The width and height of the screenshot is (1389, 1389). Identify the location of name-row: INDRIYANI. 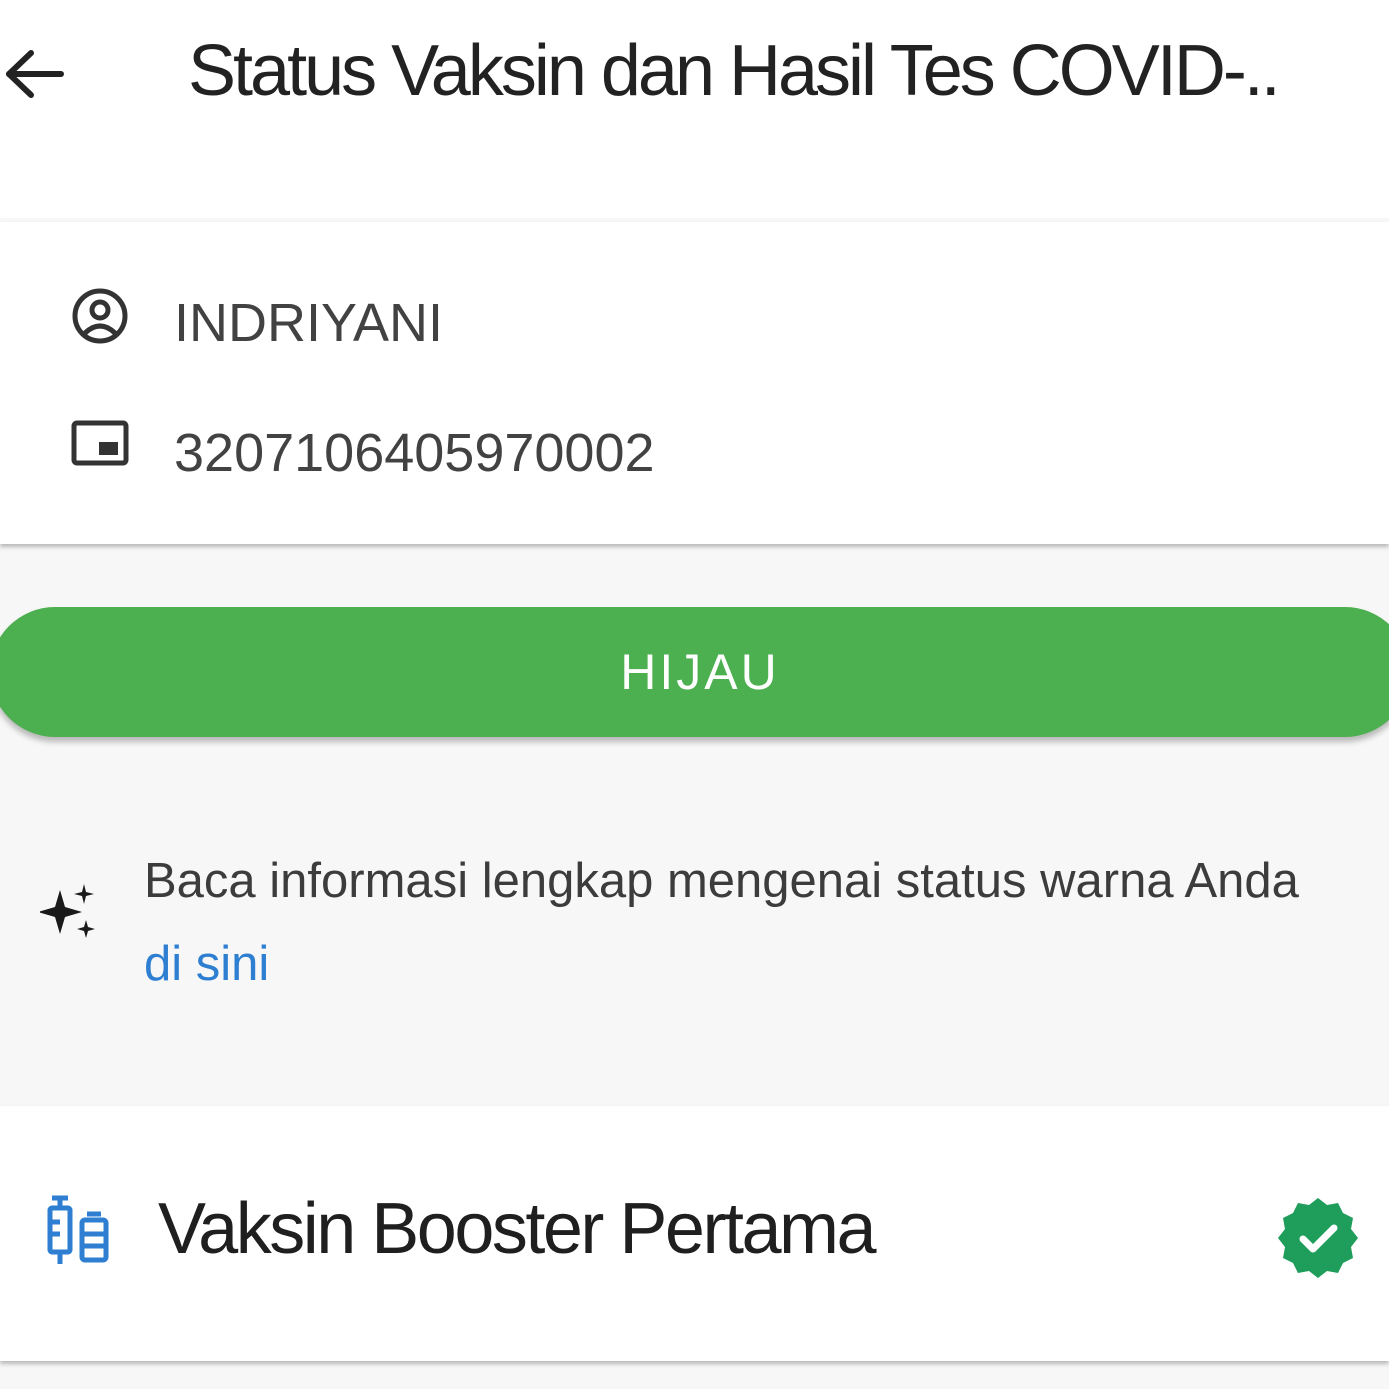
(694, 319).